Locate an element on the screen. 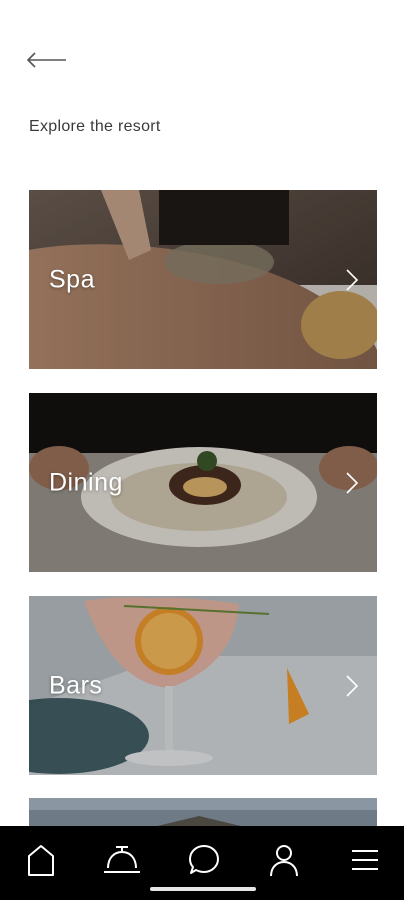  next-card-partial is located at coordinates (203, 813).